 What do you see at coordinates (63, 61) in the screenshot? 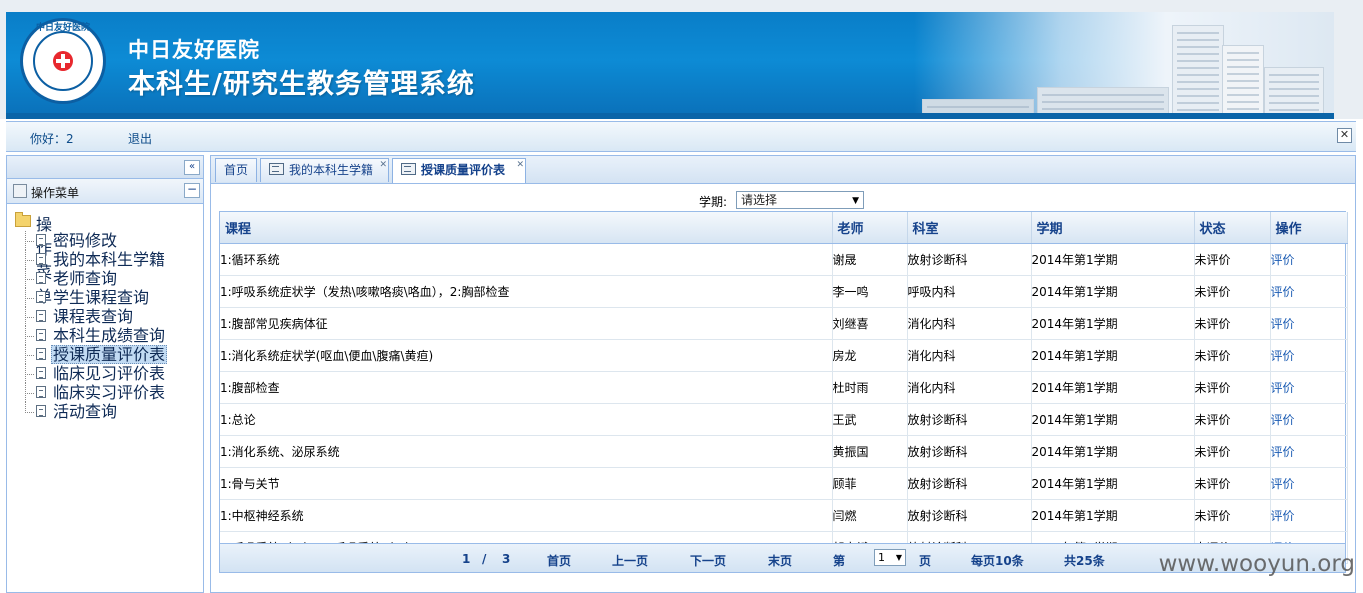
I see `hospital-logo: 中日友好医院` at bounding box center [63, 61].